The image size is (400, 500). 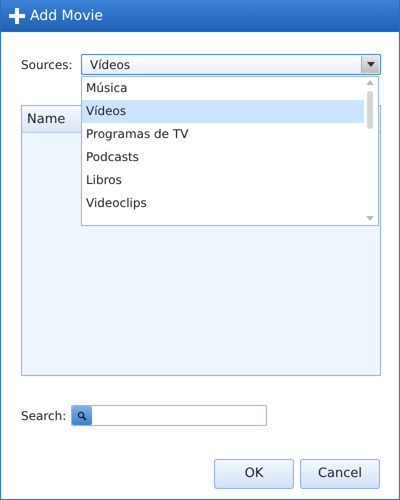 I want to click on sources-label: Sources:, so click(x=47, y=65).